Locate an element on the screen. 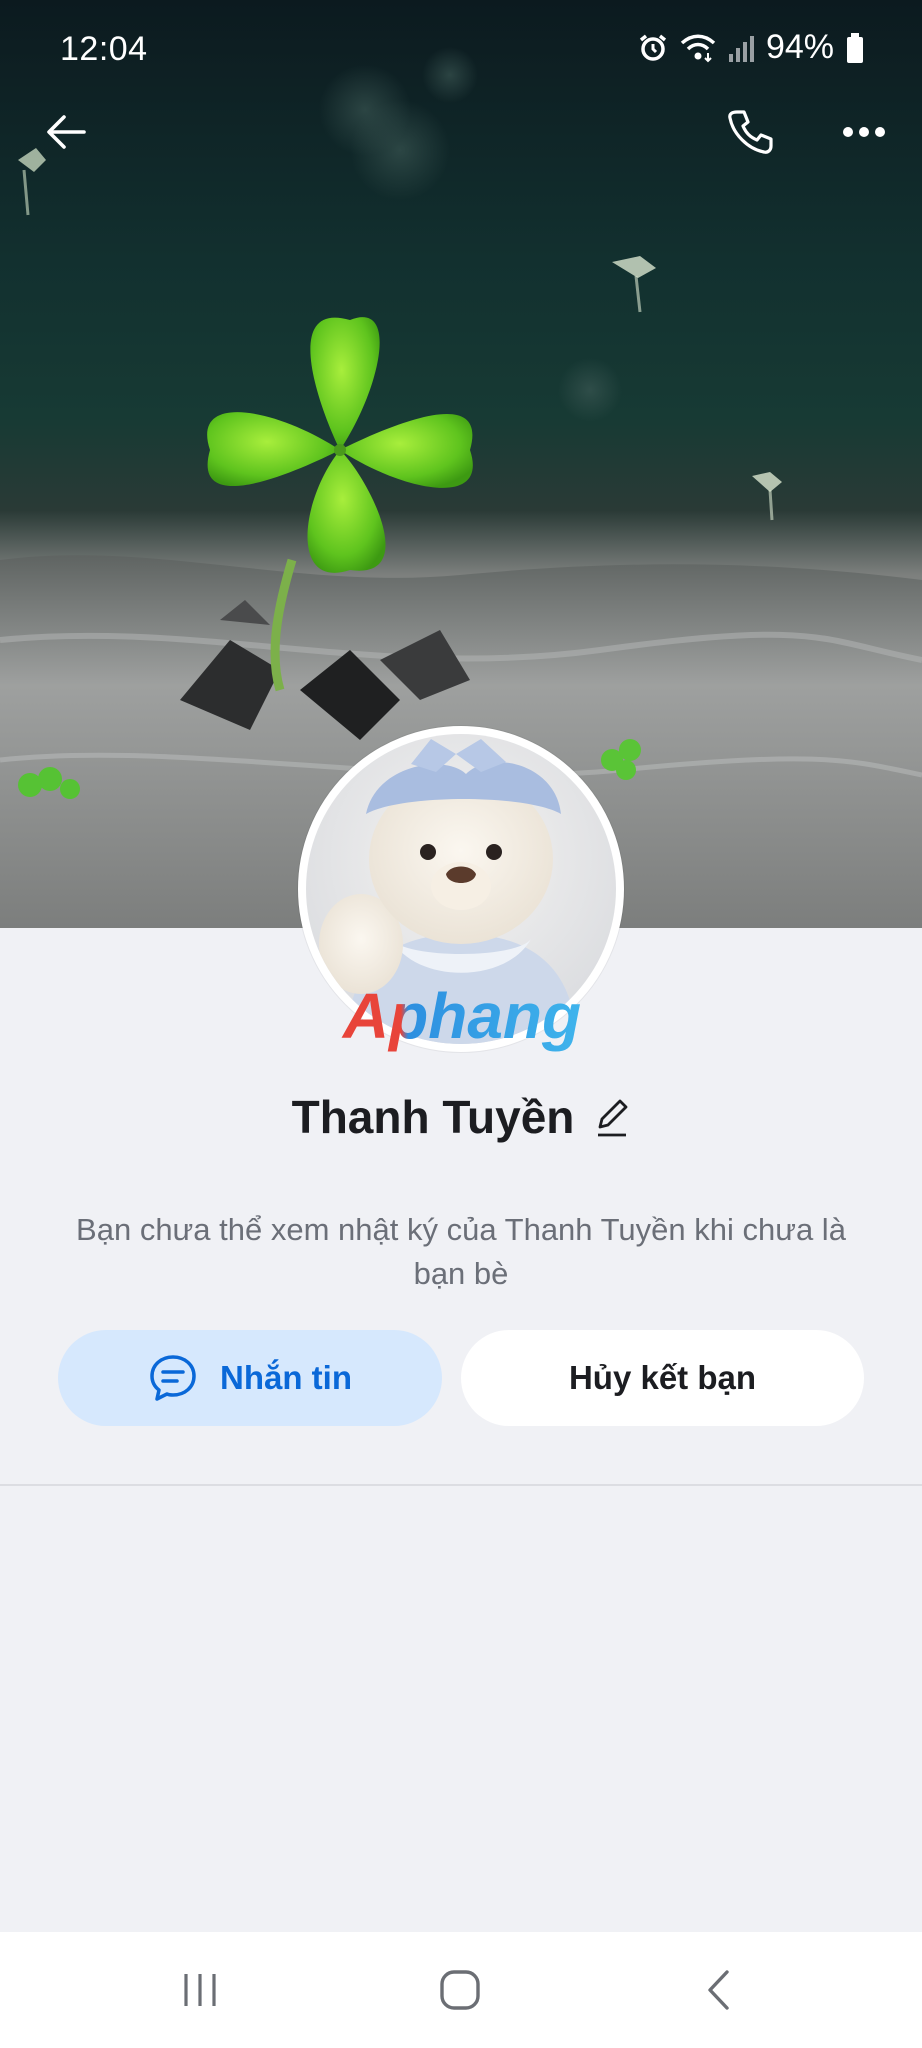 The width and height of the screenshot is (922, 2048). recent-apps-button is located at coordinates (200, 1990).